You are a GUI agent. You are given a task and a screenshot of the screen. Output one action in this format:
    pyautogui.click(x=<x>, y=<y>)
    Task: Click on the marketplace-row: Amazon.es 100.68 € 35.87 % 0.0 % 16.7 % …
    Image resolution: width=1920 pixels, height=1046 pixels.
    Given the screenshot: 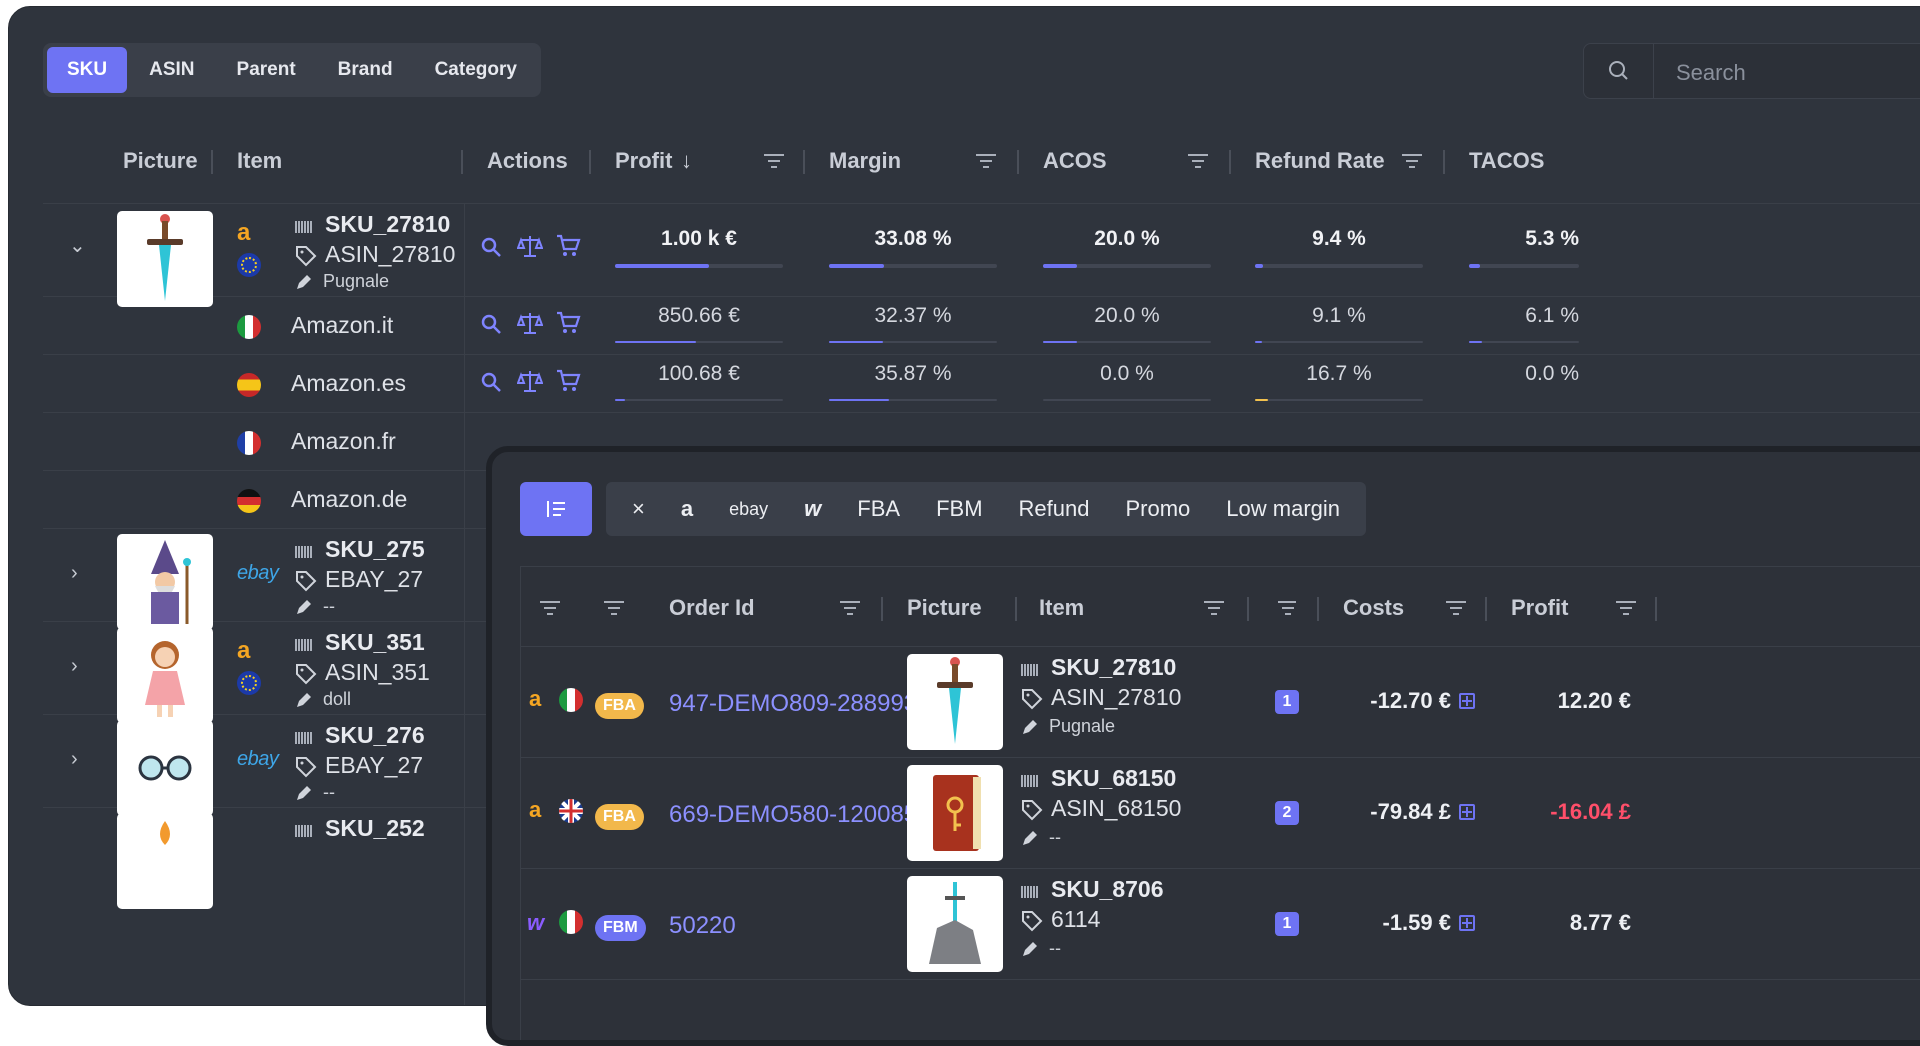 What is the action you would take?
    pyautogui.click(x=981, y=384)
    